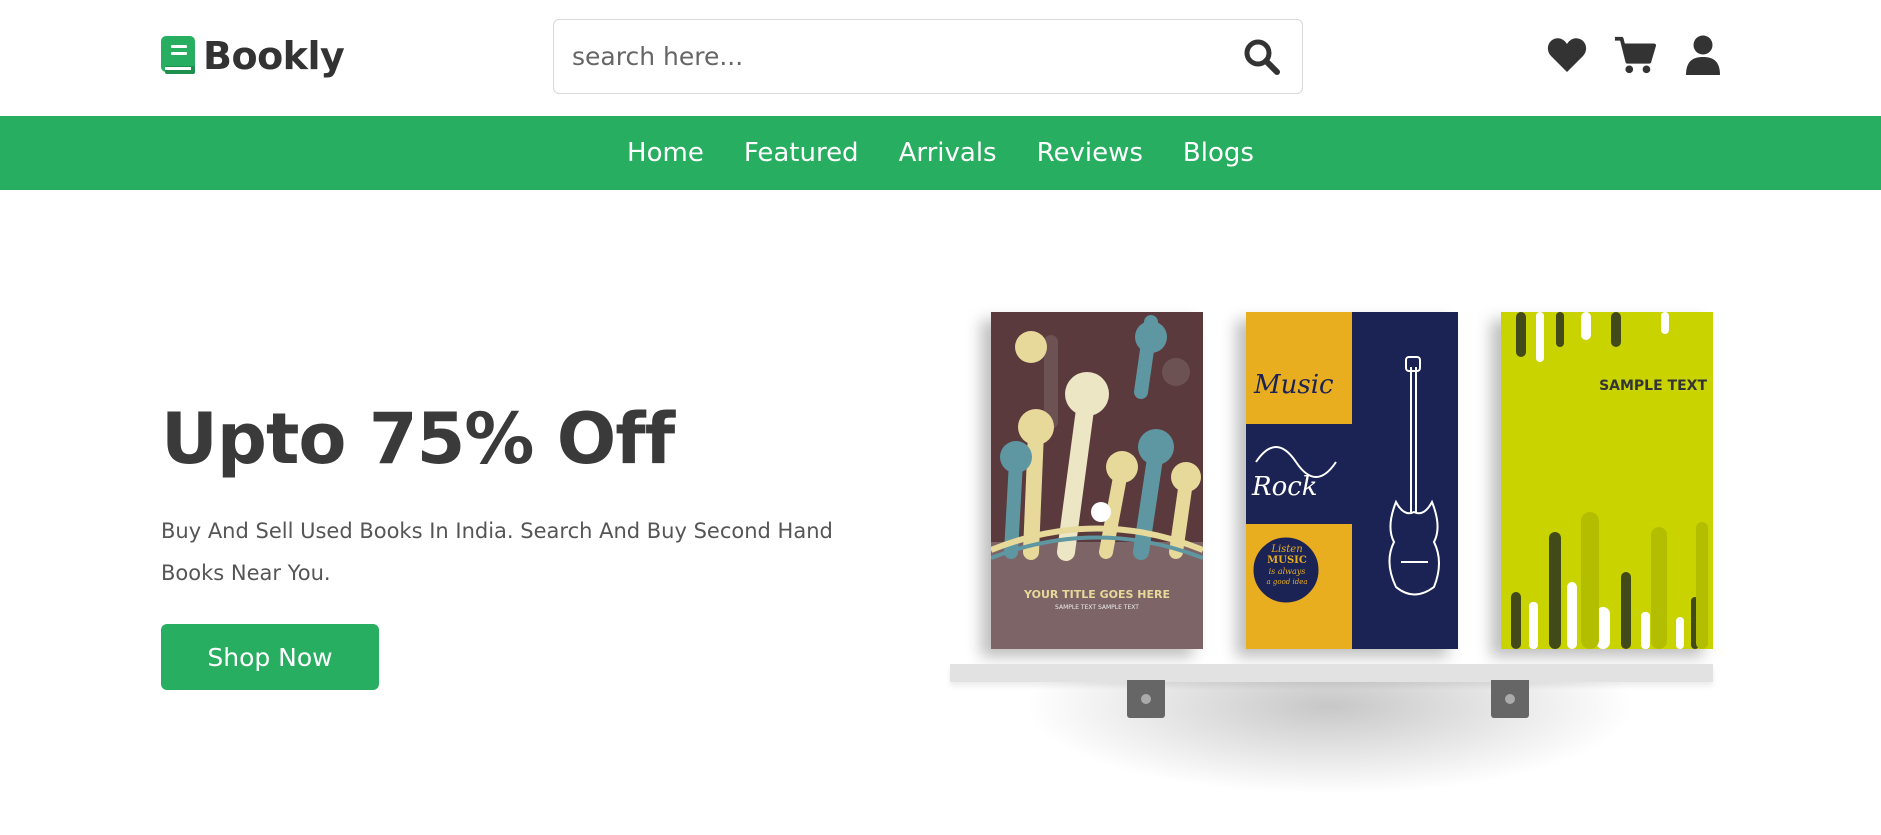 The height and width of the screenshot is (835, 1881). What do you see at coordinates (1294, 385) in the screenshot?
I see `book-2-word-music: Music` at bounding box center [1294, 385].